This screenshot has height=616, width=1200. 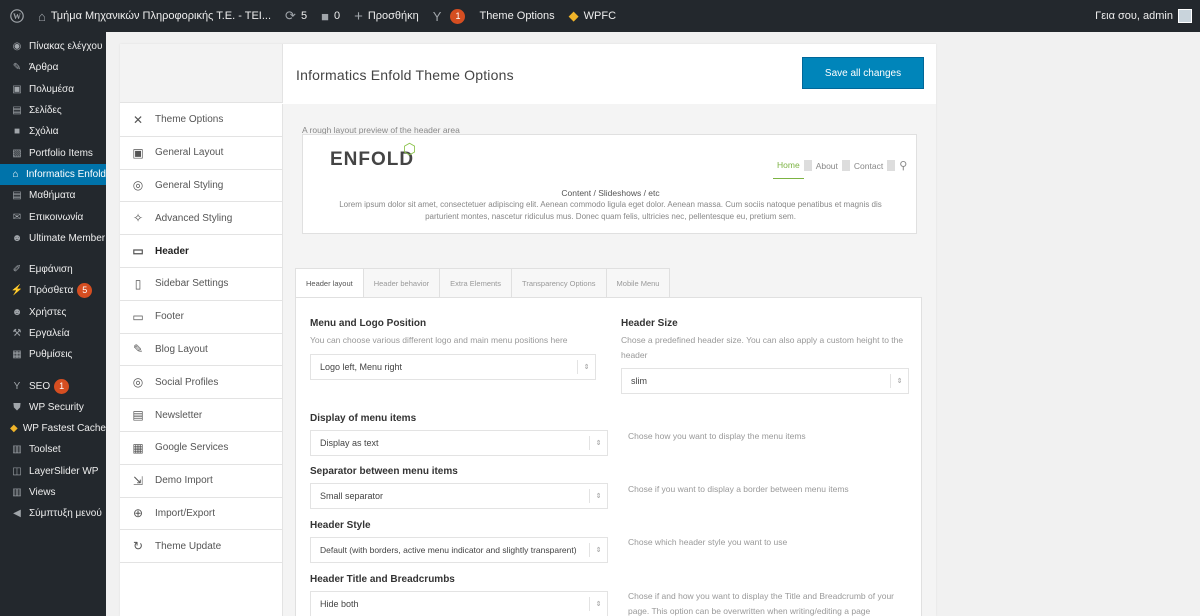 What do you see at coordinates (179, 415) in the screenshot?
I see `options-nav-label: Newsletter` at bounding box center [179, 415].